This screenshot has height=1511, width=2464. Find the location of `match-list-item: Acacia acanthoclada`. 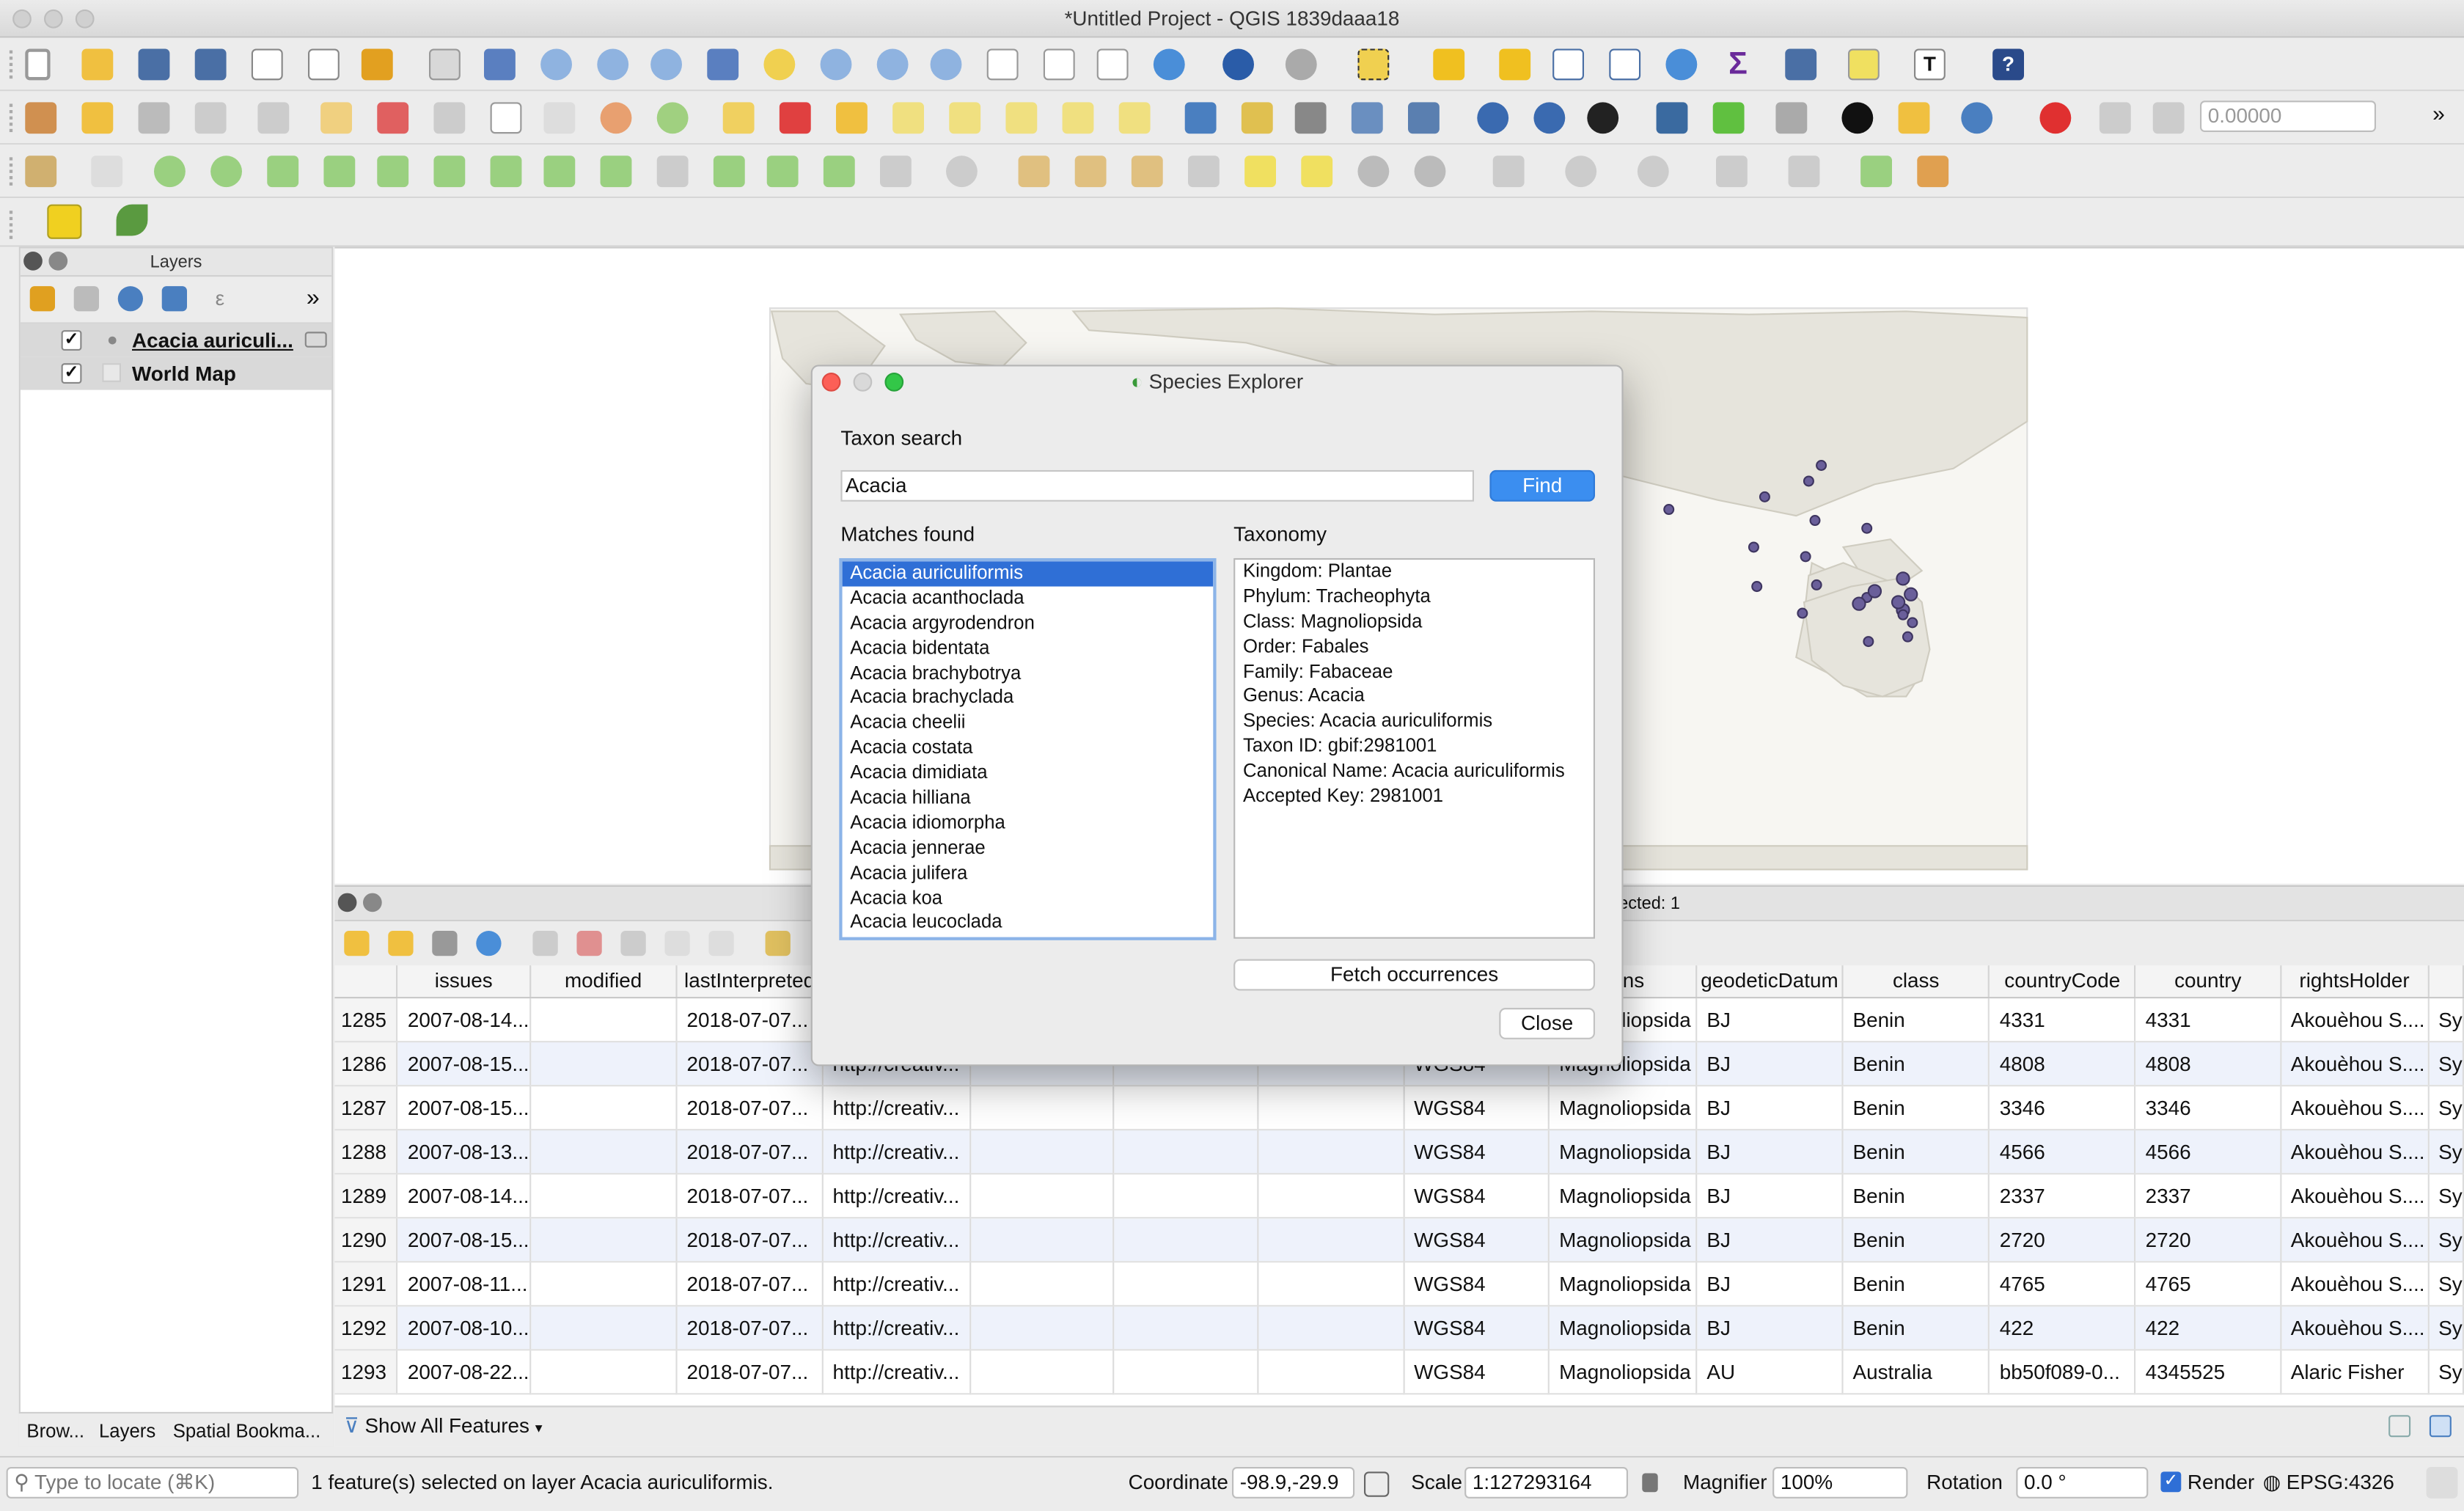

match-list-item: Acacia acanthoclada is located at coordinates (1028, 598).